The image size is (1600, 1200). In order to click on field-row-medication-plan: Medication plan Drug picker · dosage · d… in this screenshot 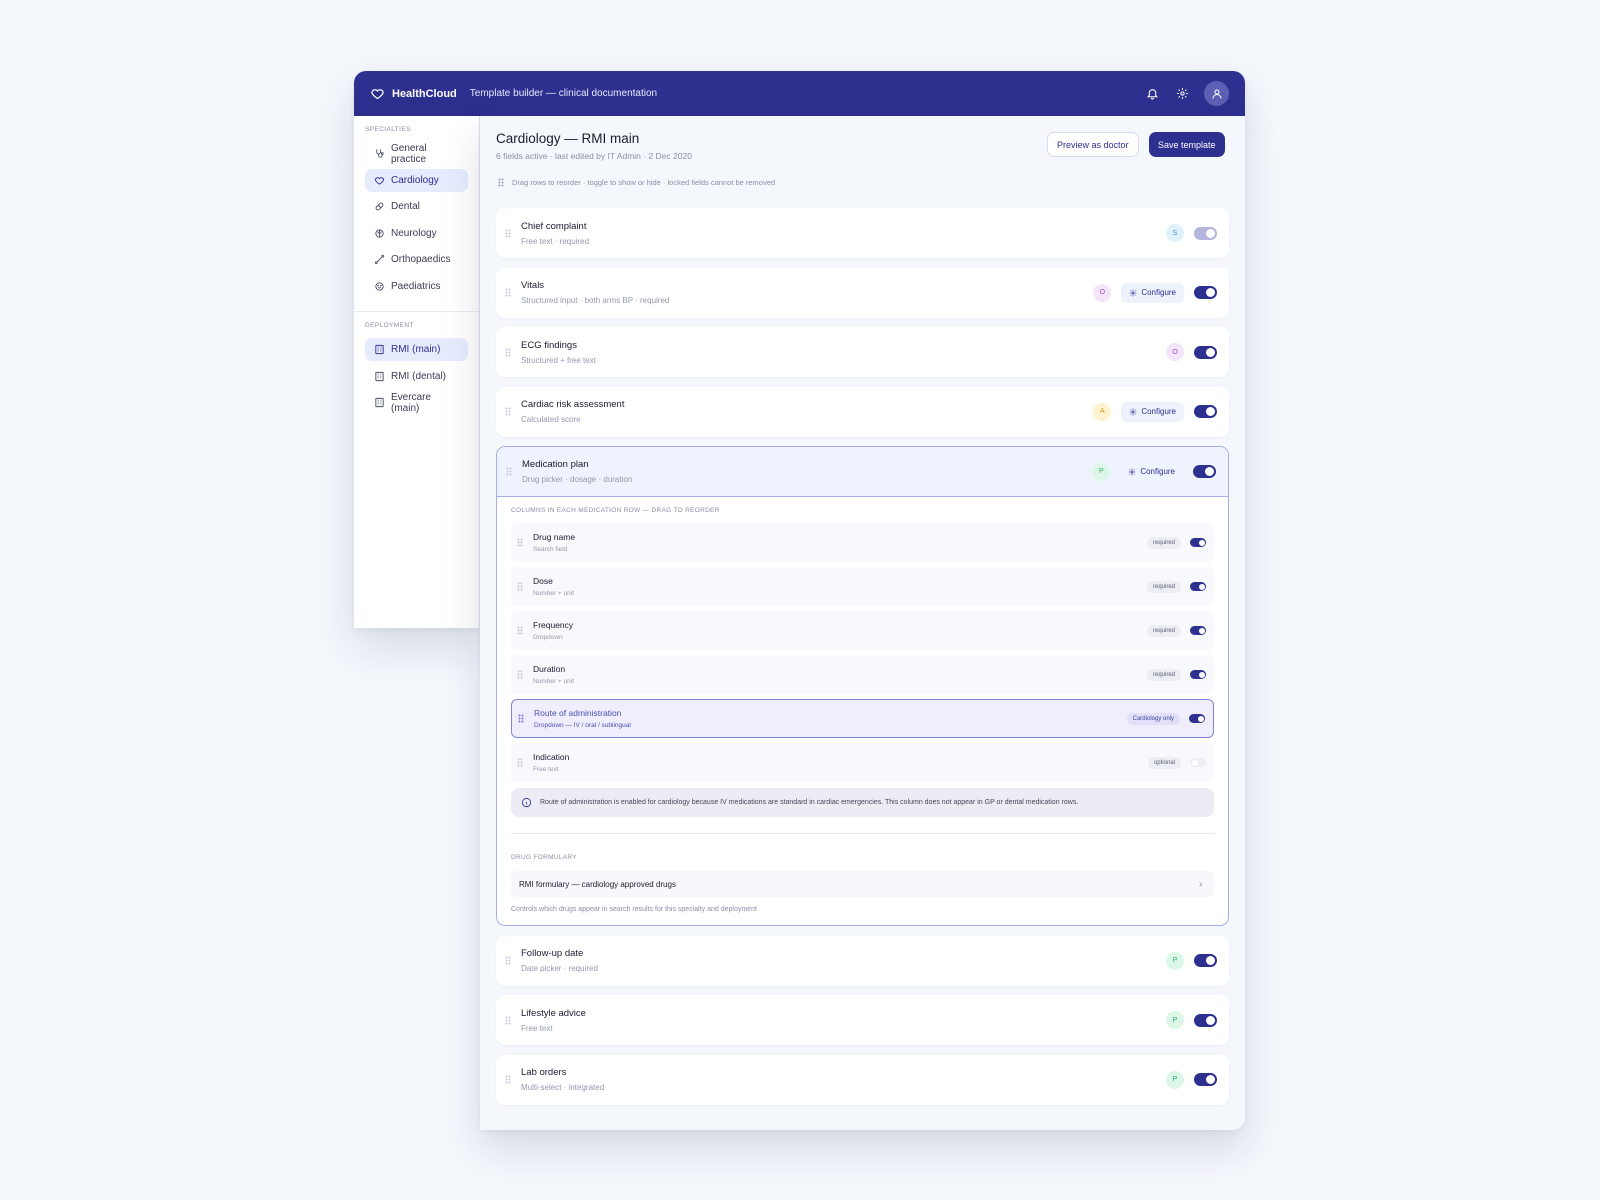, I will do `click(862, 472)`.